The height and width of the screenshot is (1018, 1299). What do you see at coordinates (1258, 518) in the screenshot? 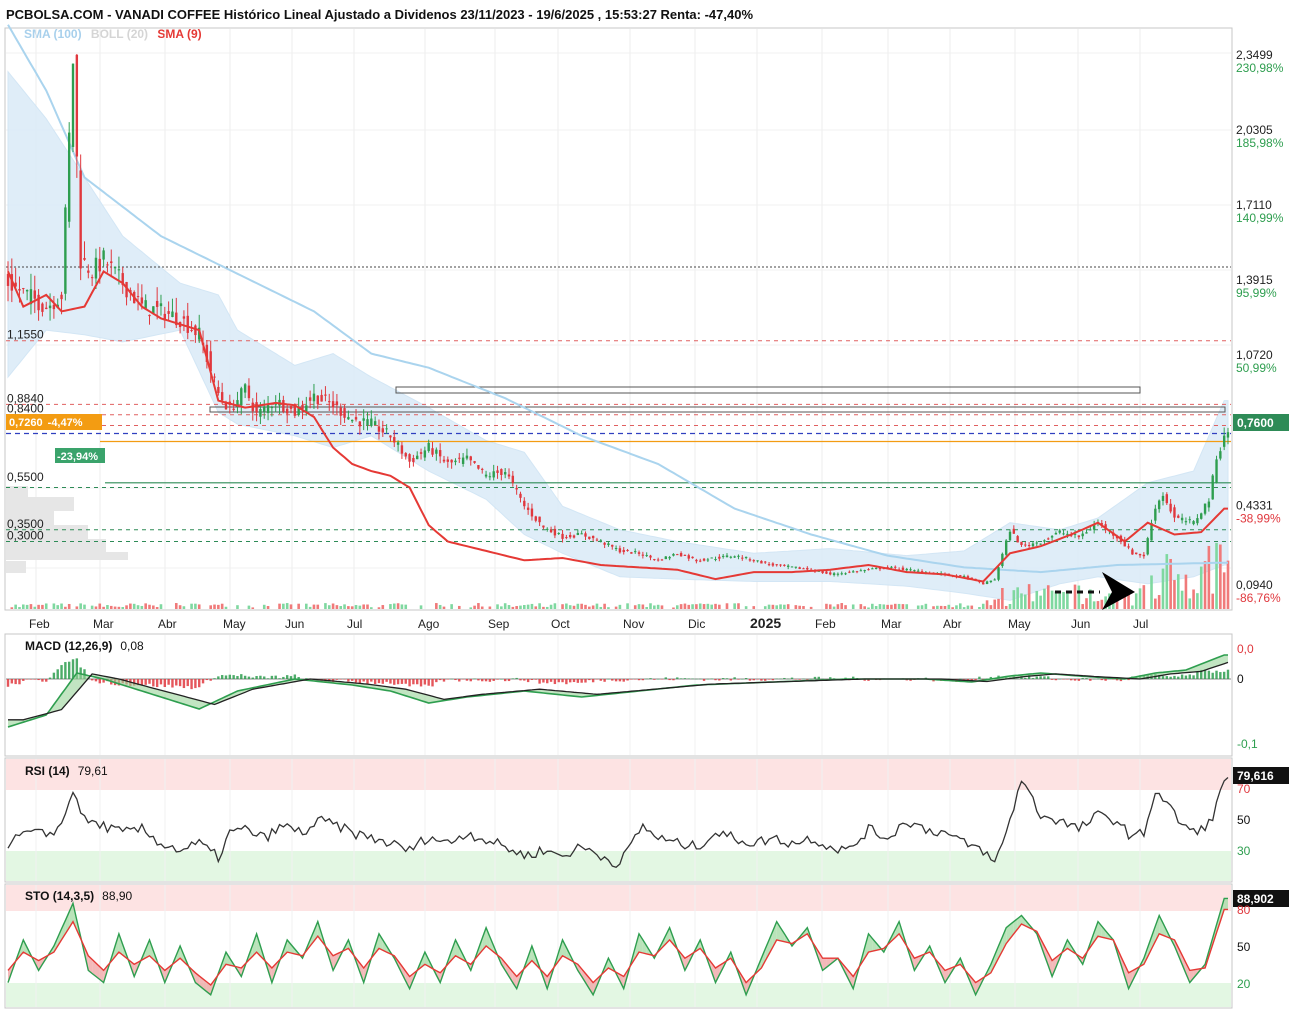
I see `y-tick-pct-5: -38,99%` at bounding box center [1258, 518].